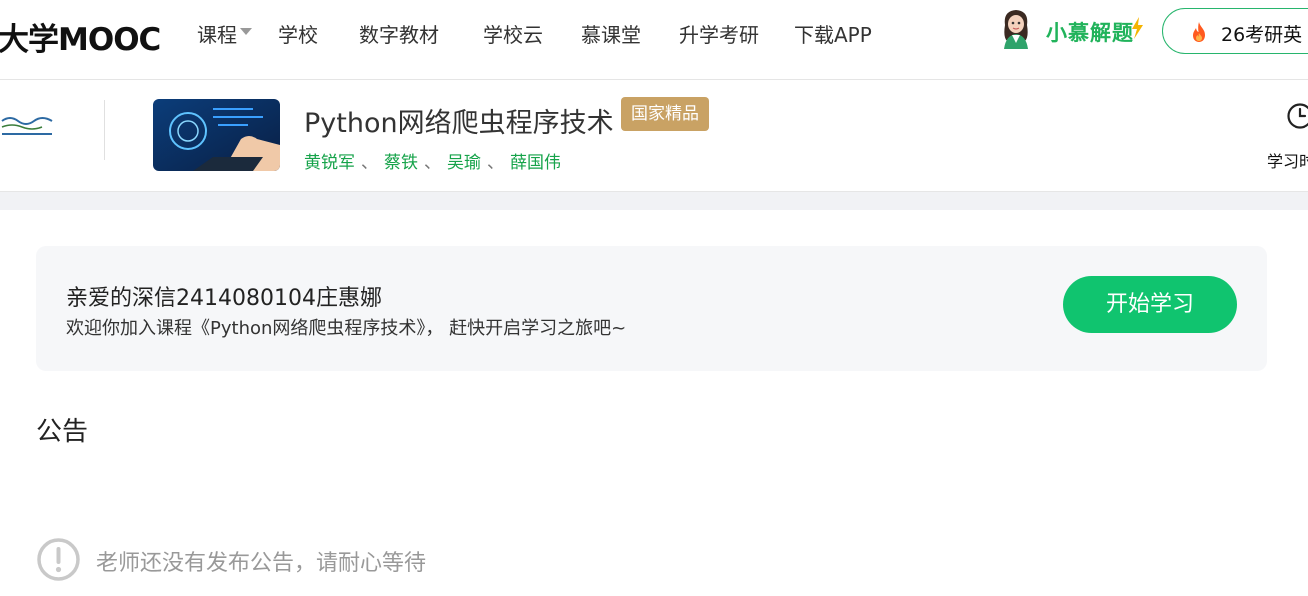 The width and height of the screenshot is (1308, 596). What do you see at coordinates (28, 125) in the screenshot?
I see `school-logo` at bounding box center [28, 125].